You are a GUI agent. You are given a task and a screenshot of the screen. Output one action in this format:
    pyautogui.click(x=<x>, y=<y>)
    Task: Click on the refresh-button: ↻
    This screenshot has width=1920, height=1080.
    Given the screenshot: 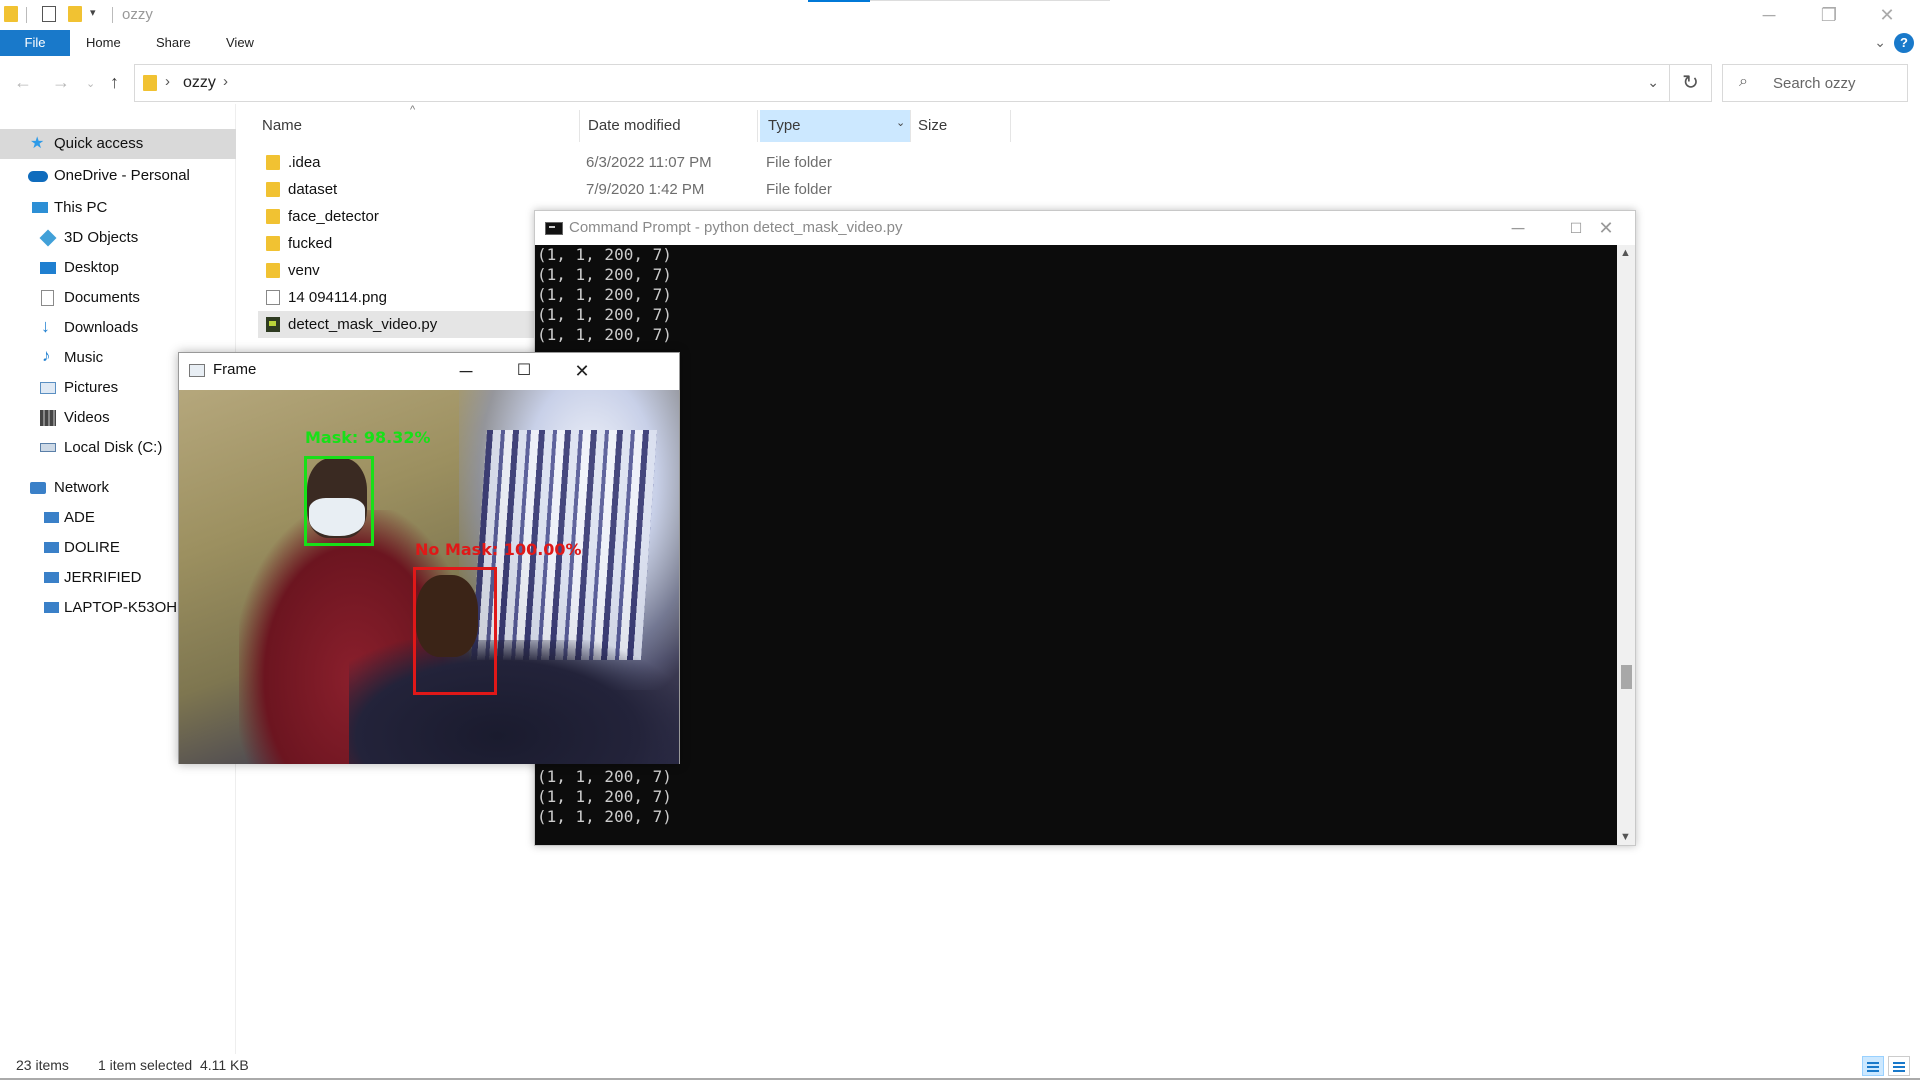 What is the action you would take?
    pyautogui.click(x=1691, y=83)
    